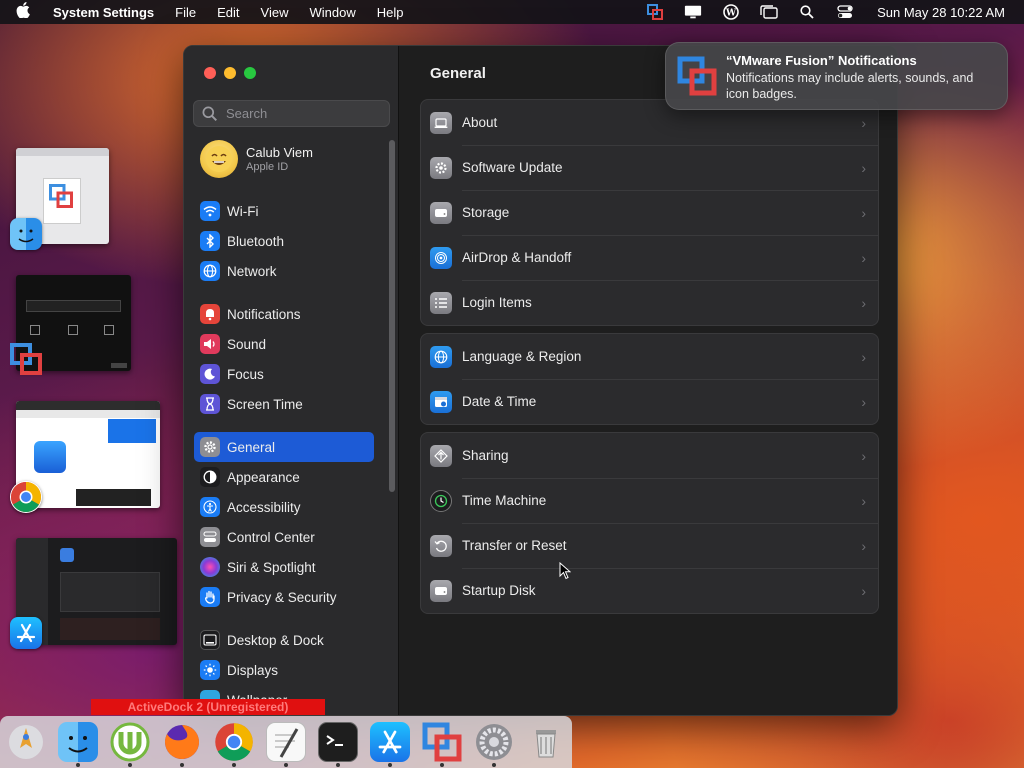 Image resolution: width=1024 pixels, height=768 pixels. I want to click on row-transfer-reset: Transfer or Reset ›, so click(649, 545).